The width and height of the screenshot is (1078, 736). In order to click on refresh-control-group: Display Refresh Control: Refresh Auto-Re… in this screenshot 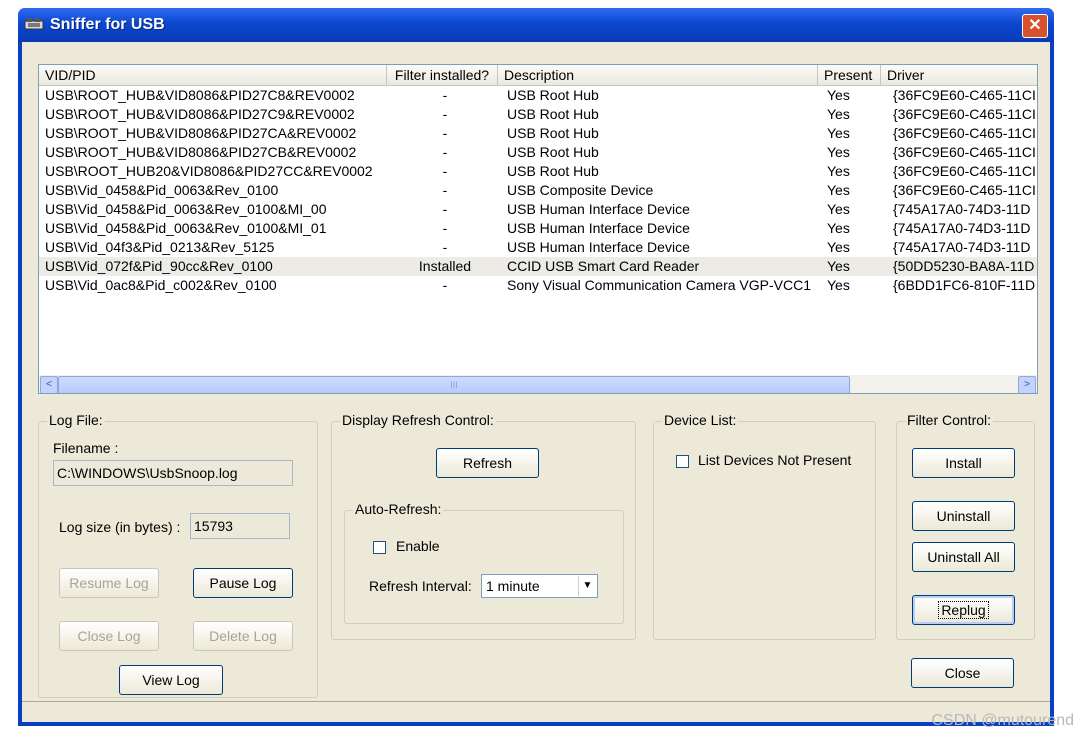, I will do `click(483, 526)`.